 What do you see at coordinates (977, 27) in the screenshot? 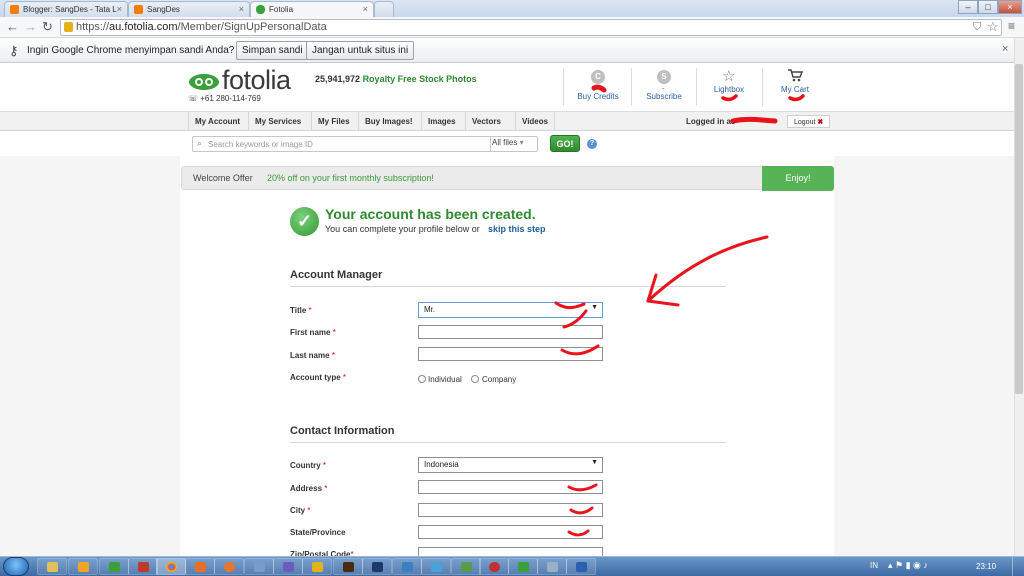
I see `shield-icon: ⛉` at bounding box center [977, 27].